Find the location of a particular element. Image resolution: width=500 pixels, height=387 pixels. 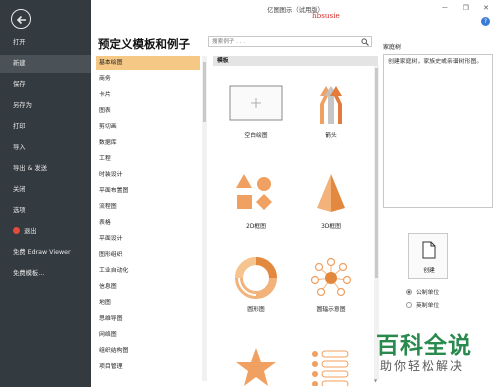

list-icon is located at coordinates (330, 368).